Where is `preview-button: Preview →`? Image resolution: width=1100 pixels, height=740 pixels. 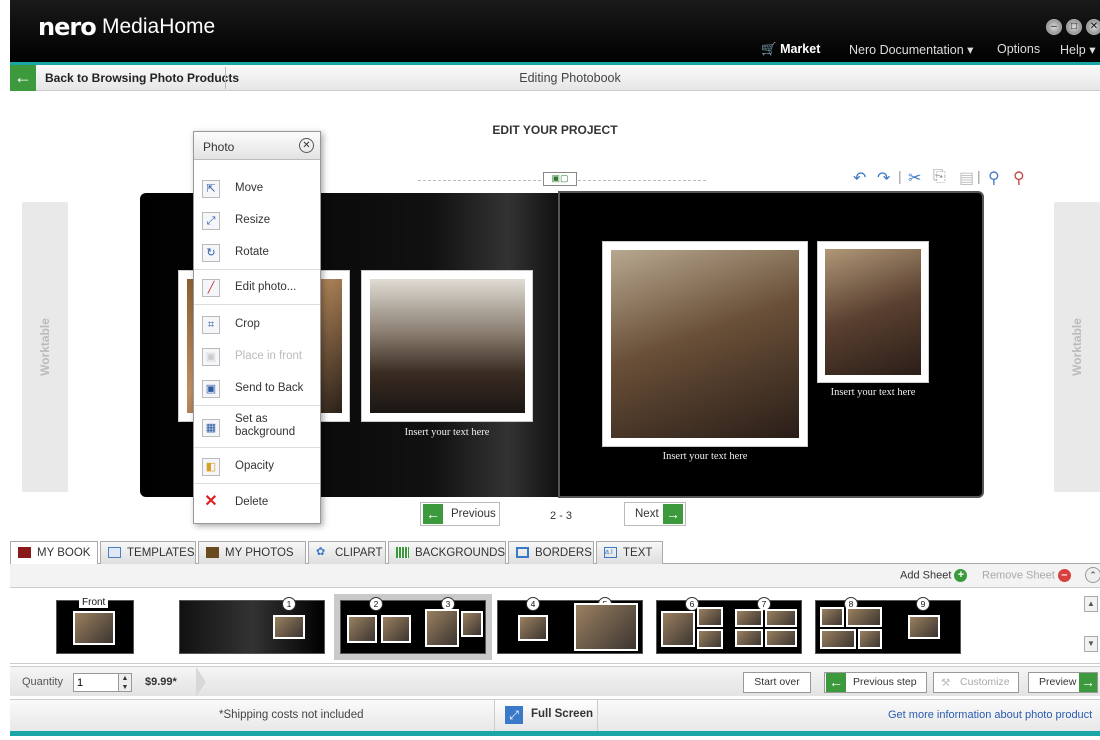 preview-button: Preview → is located at coordinates (1063, 682).